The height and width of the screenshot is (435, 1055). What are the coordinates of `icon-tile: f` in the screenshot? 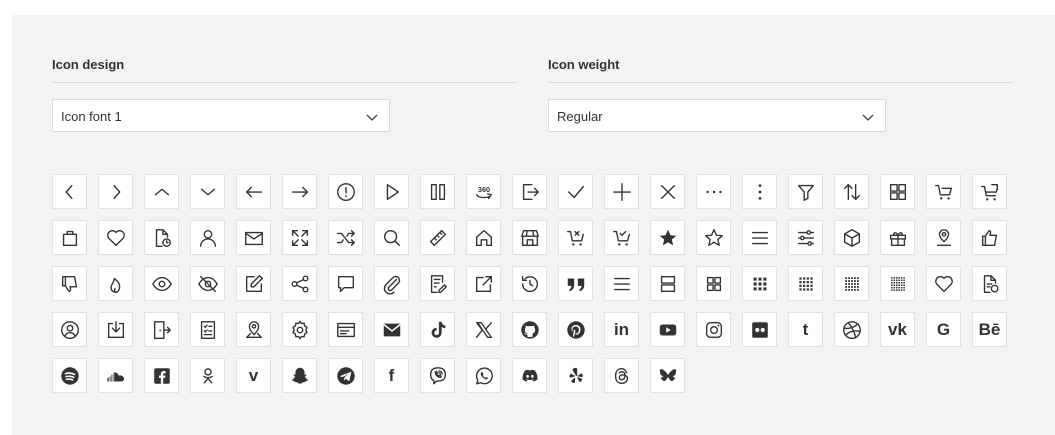 It's located at (391, 375).